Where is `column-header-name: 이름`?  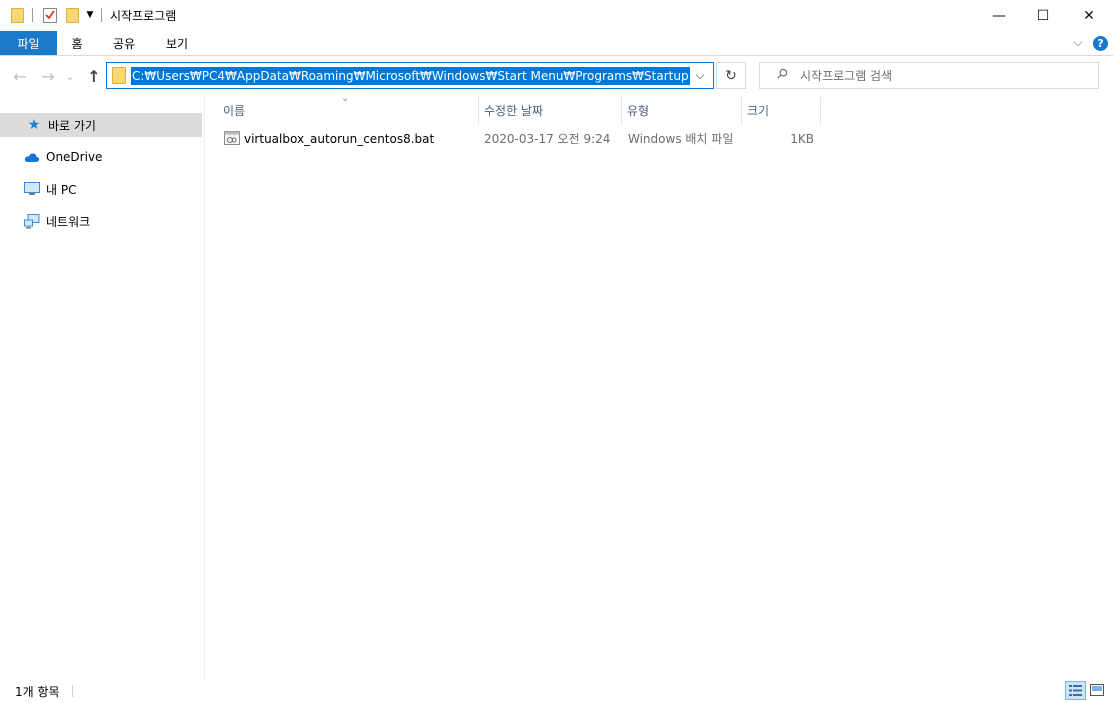
column-header-name: 이름 is located at coordinates (348, 110).